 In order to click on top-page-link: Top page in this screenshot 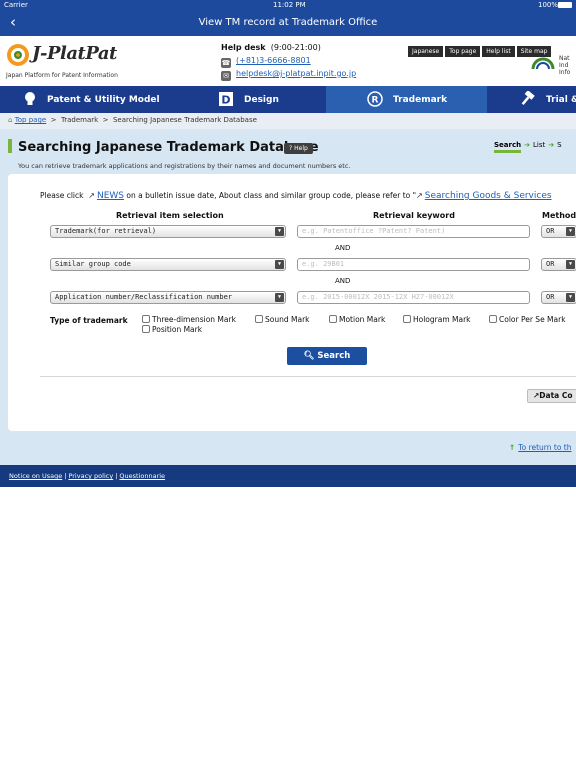, I will do `click(463, 51)`.